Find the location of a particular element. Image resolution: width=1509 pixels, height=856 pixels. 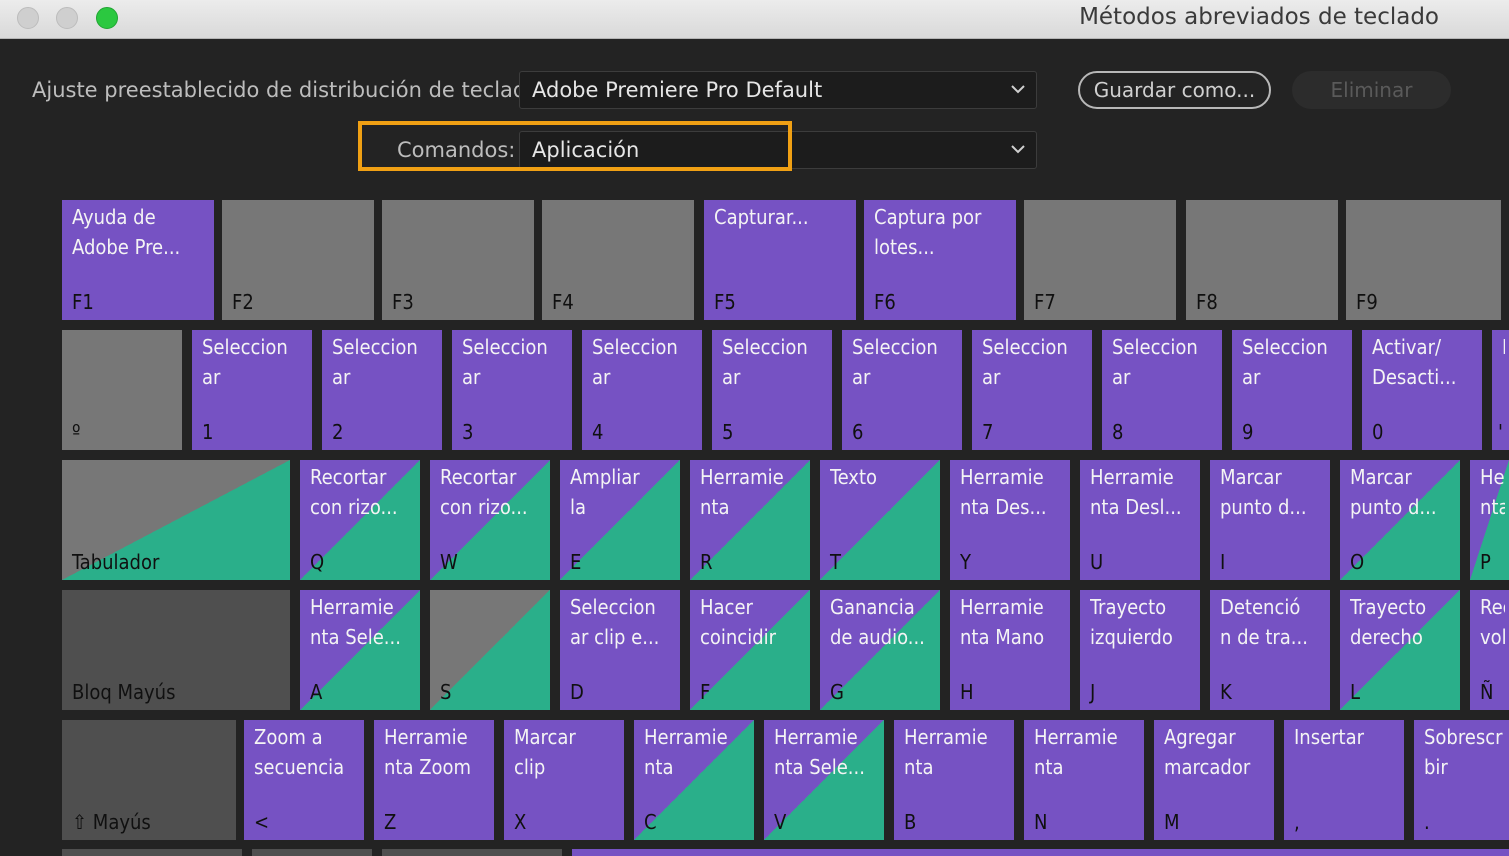

key-f6: Captura por lotes... F6 is located at coordinates (940, 260).